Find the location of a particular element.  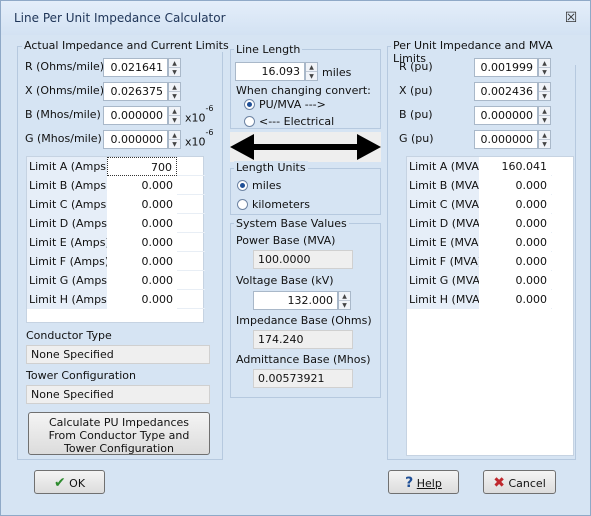

radio-electrical is located at coordinates (249, 121).